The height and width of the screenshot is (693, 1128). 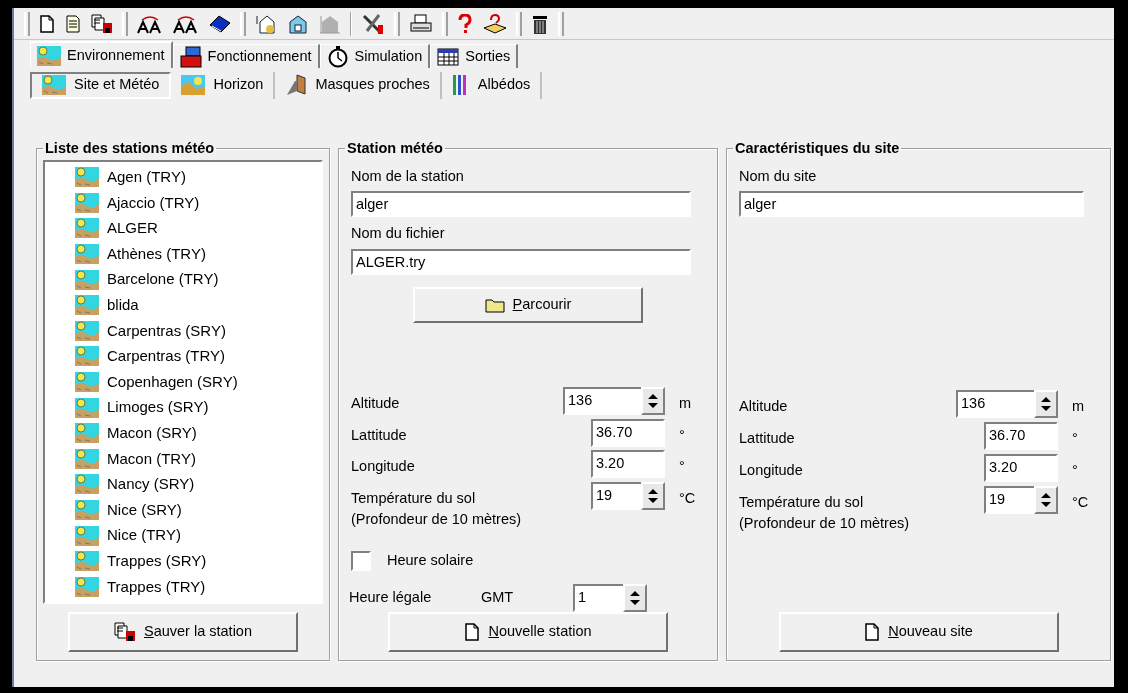 What do you see at coordinates (198, 561) in the screenshot?
I see `station-item: Trappes (SRY)` at bounding box center [198, 561].